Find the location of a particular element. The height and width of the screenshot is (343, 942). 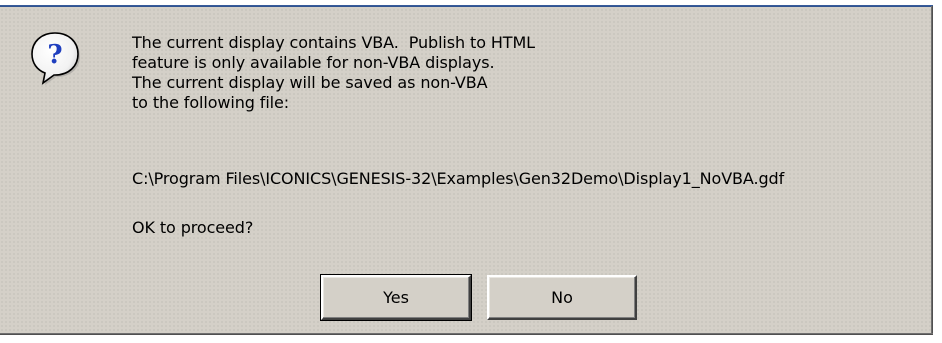

yes-button: Yes is located at coordinates (396, 297).